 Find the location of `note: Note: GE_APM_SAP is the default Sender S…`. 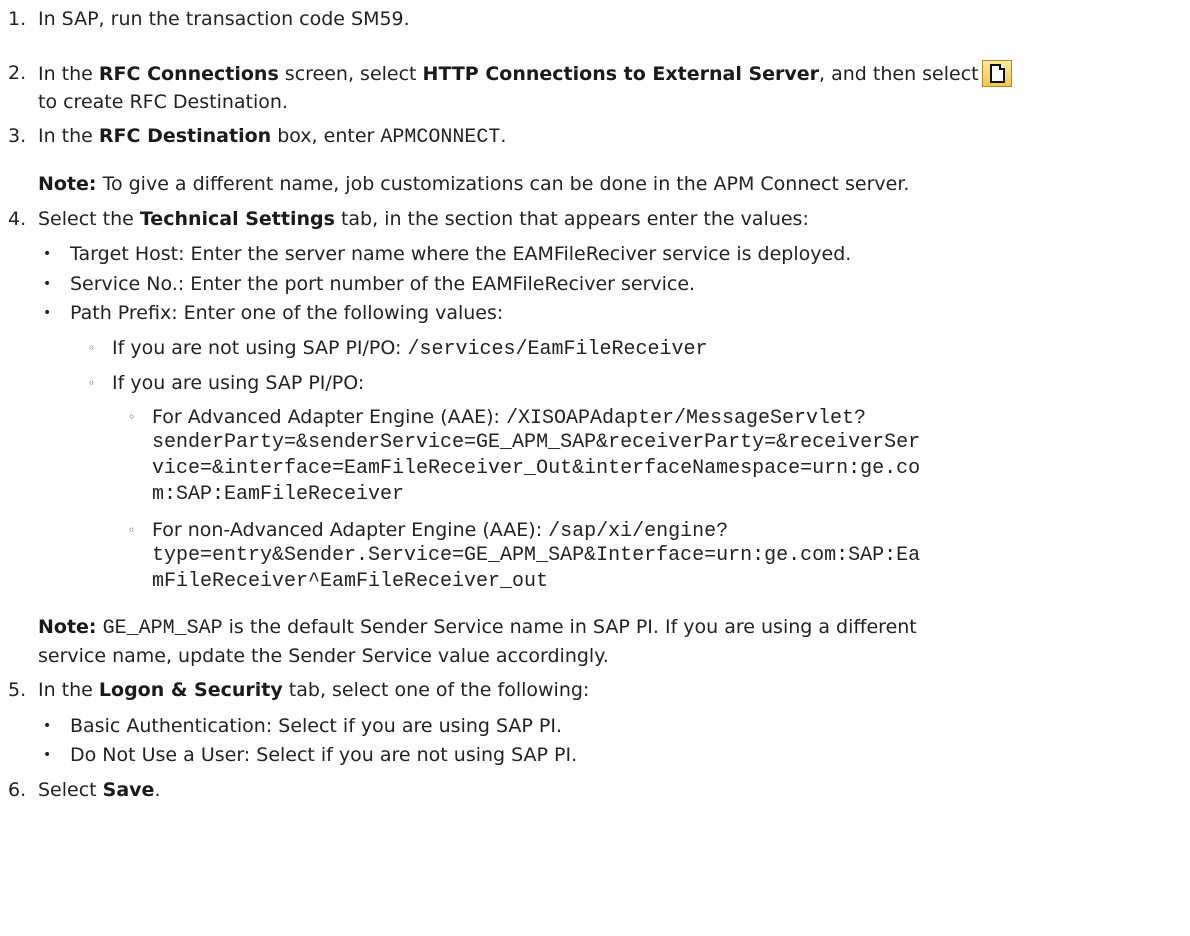

note: Note: GE_APM_SAP is the default Sender S… is located at coordinates (477, 628).